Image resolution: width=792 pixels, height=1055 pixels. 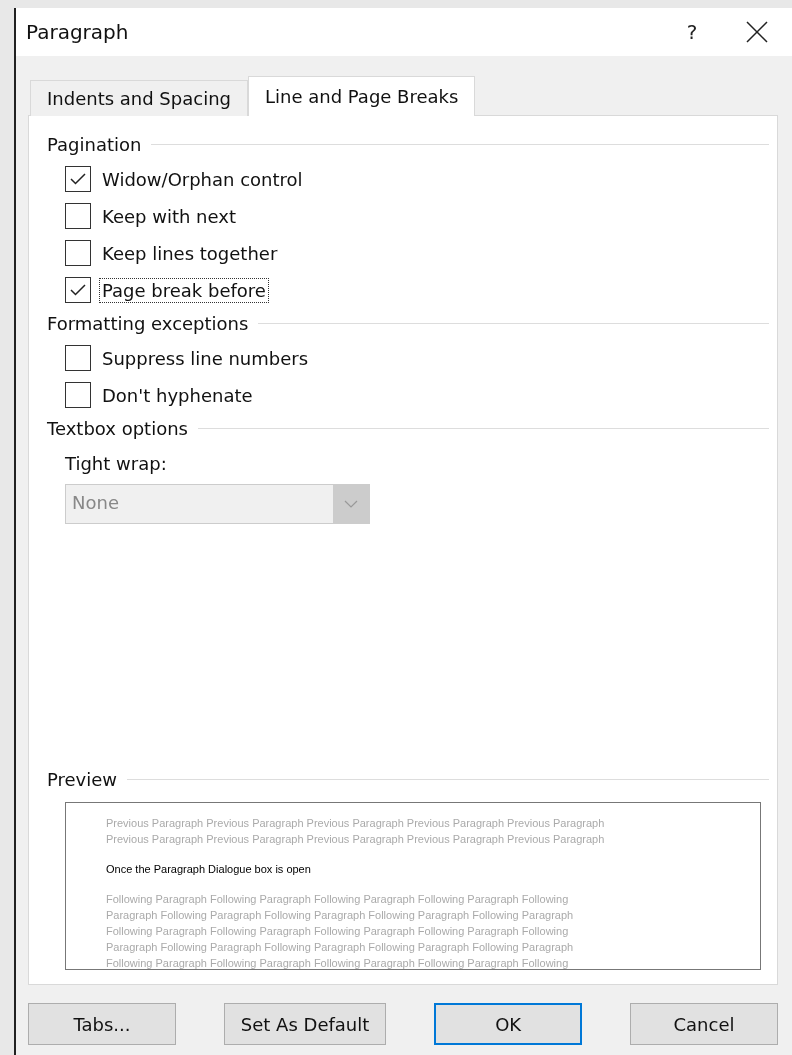 I want to click on checkbox-label: Keep lines together, so click(x=190, y=253).